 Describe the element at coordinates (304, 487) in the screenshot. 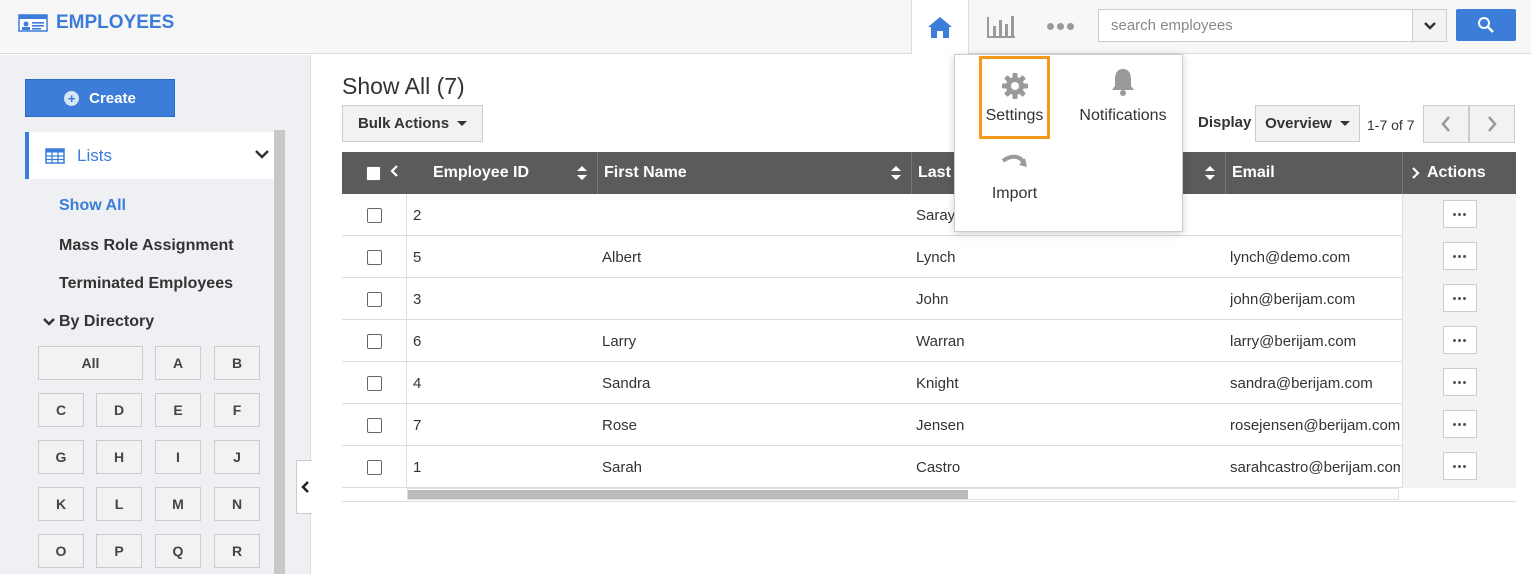

I see `collapse-sidebar-button` at that location.